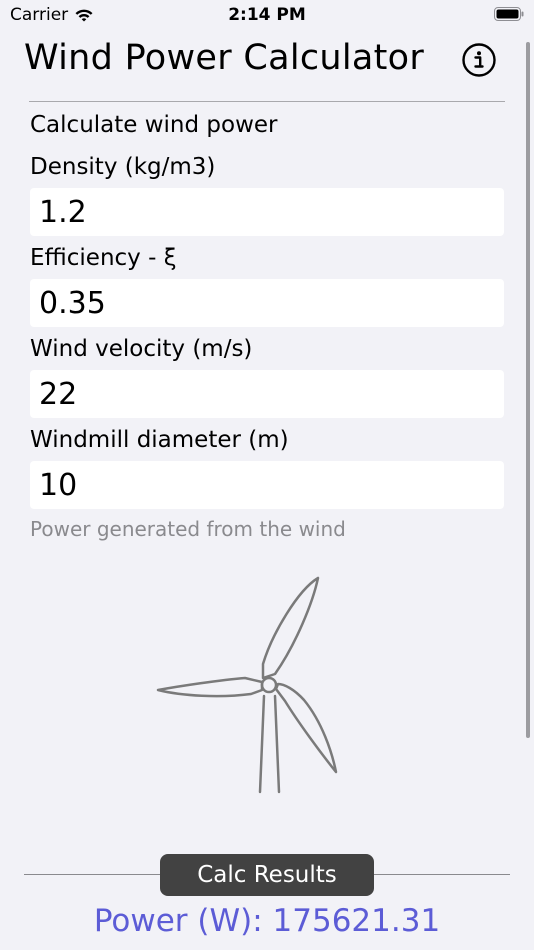 Image resolution: width=534 pixels, height=950 pixels. I want to click on windmill-diameter-label: Windmill diameter (m), so click(159, 440).